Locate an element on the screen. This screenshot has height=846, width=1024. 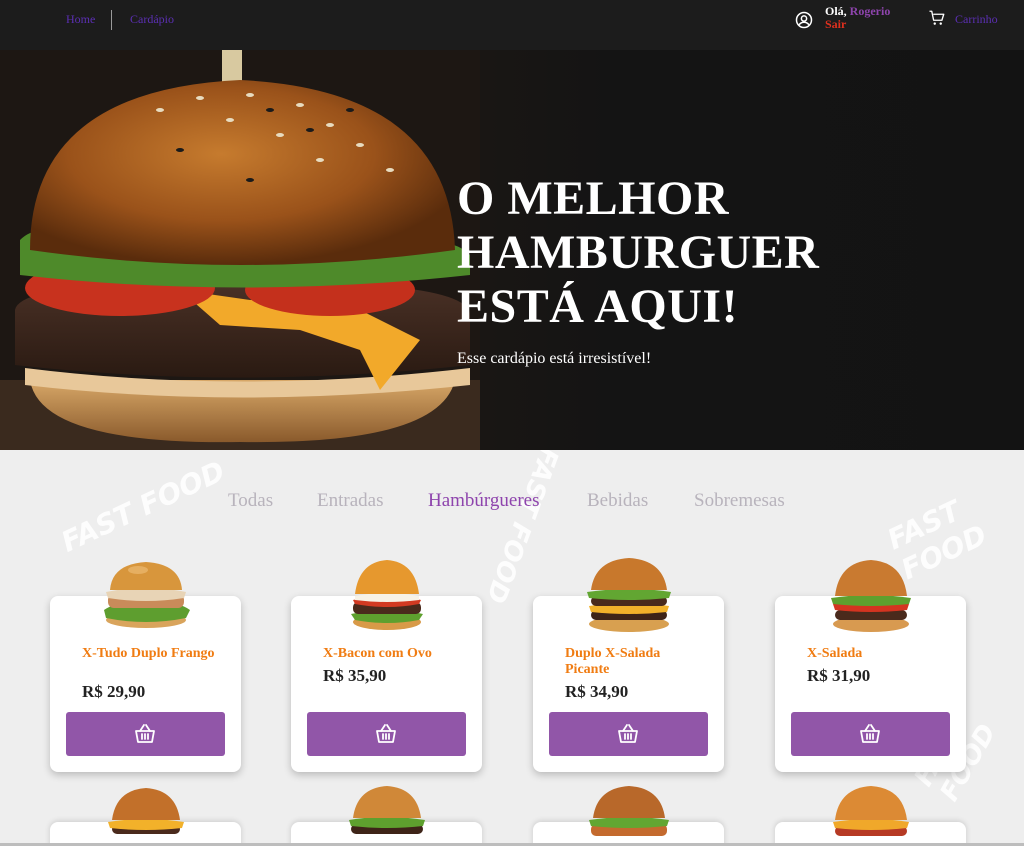
nav-menu-link: Cardápio is located at coordinates (152, 19).